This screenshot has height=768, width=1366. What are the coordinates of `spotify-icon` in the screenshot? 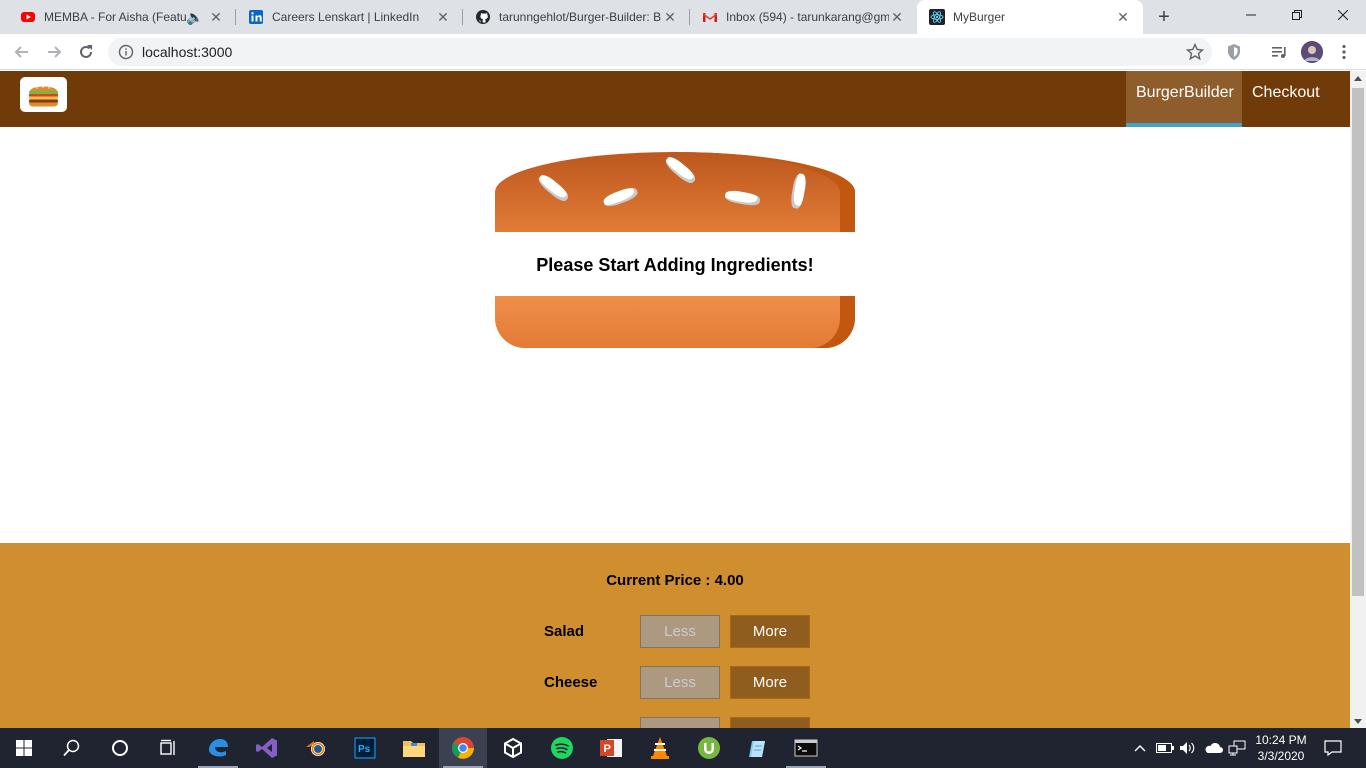 It's located at (562, 748).